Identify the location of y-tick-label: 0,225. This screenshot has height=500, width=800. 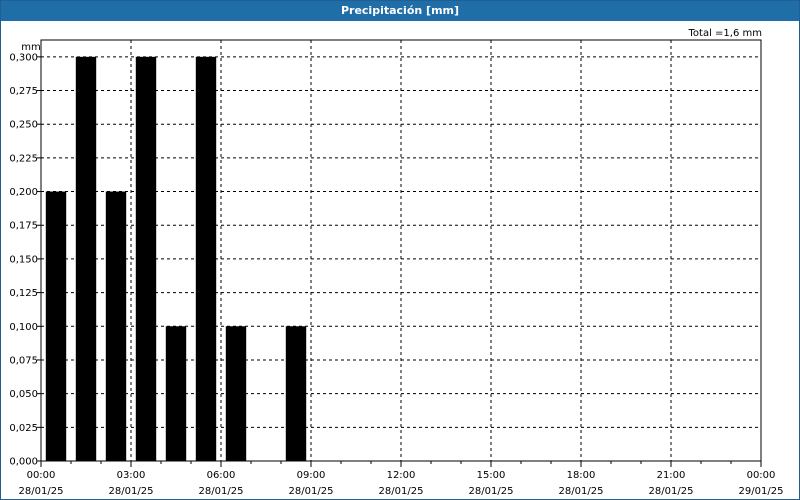
(23, 158).